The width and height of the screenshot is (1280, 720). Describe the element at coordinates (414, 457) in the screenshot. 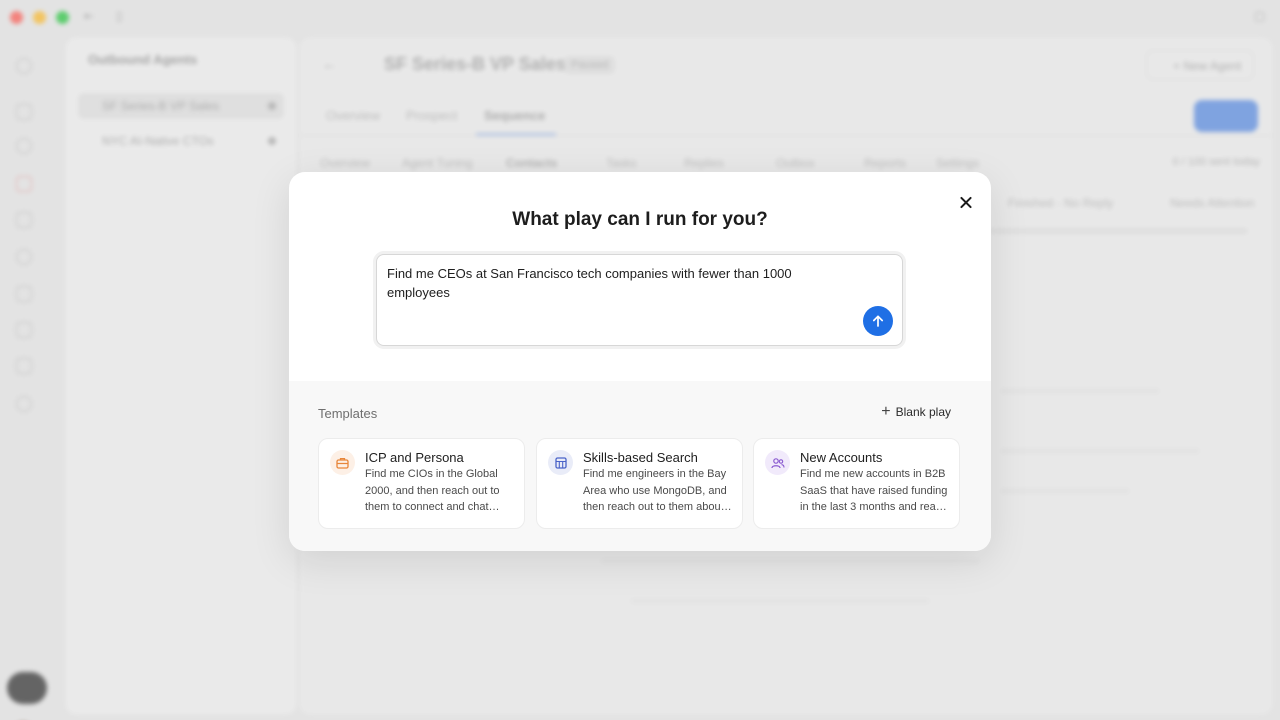

I see `template-title: ICP and Persona` at that location.